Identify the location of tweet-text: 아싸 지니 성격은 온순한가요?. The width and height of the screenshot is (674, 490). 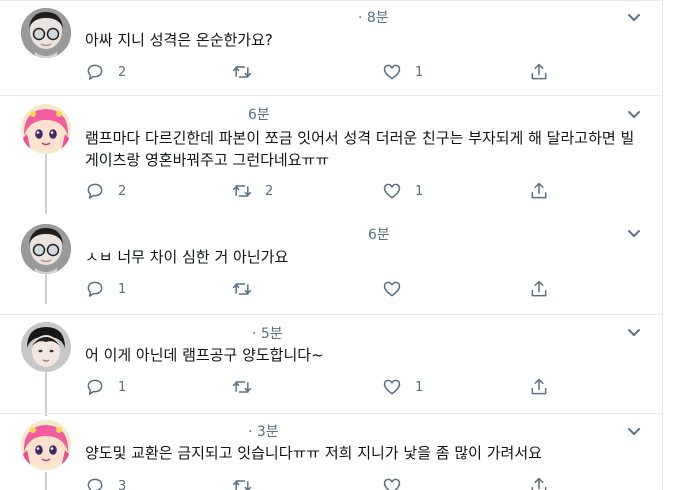
(179, 40).